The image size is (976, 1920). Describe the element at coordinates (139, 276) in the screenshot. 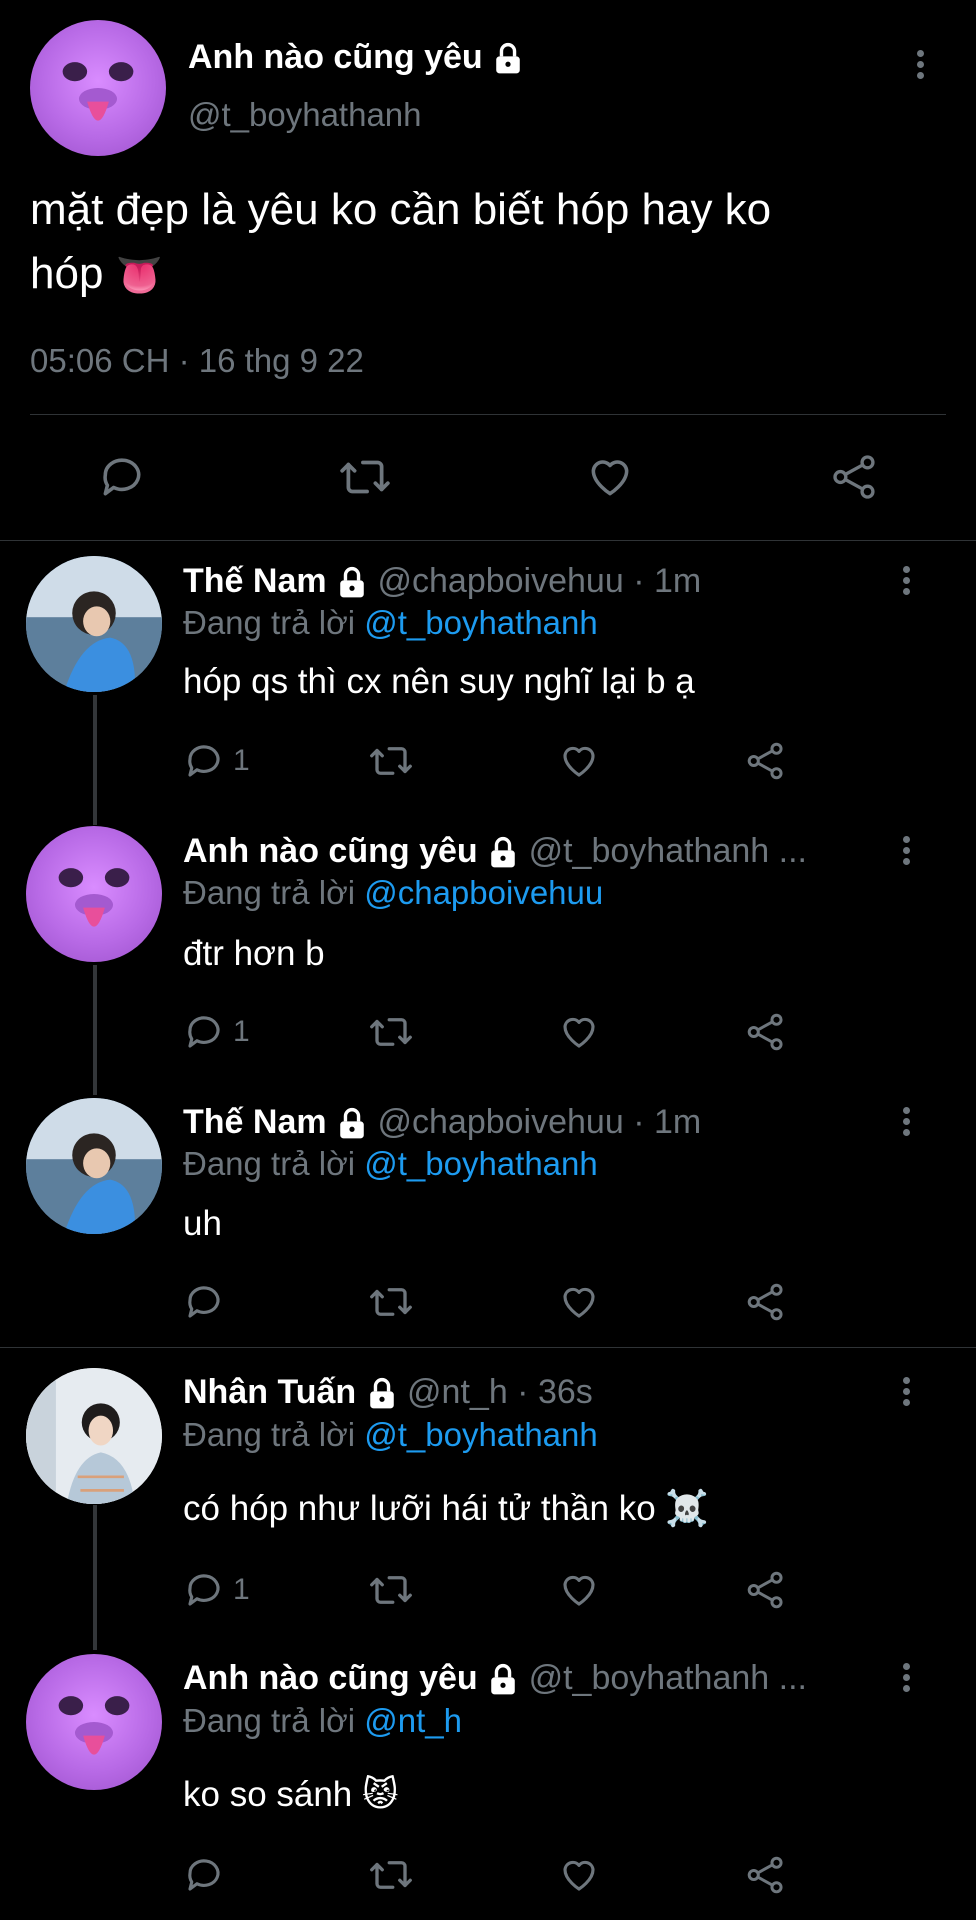

I see `tongue-emoji: 👅` at that location.